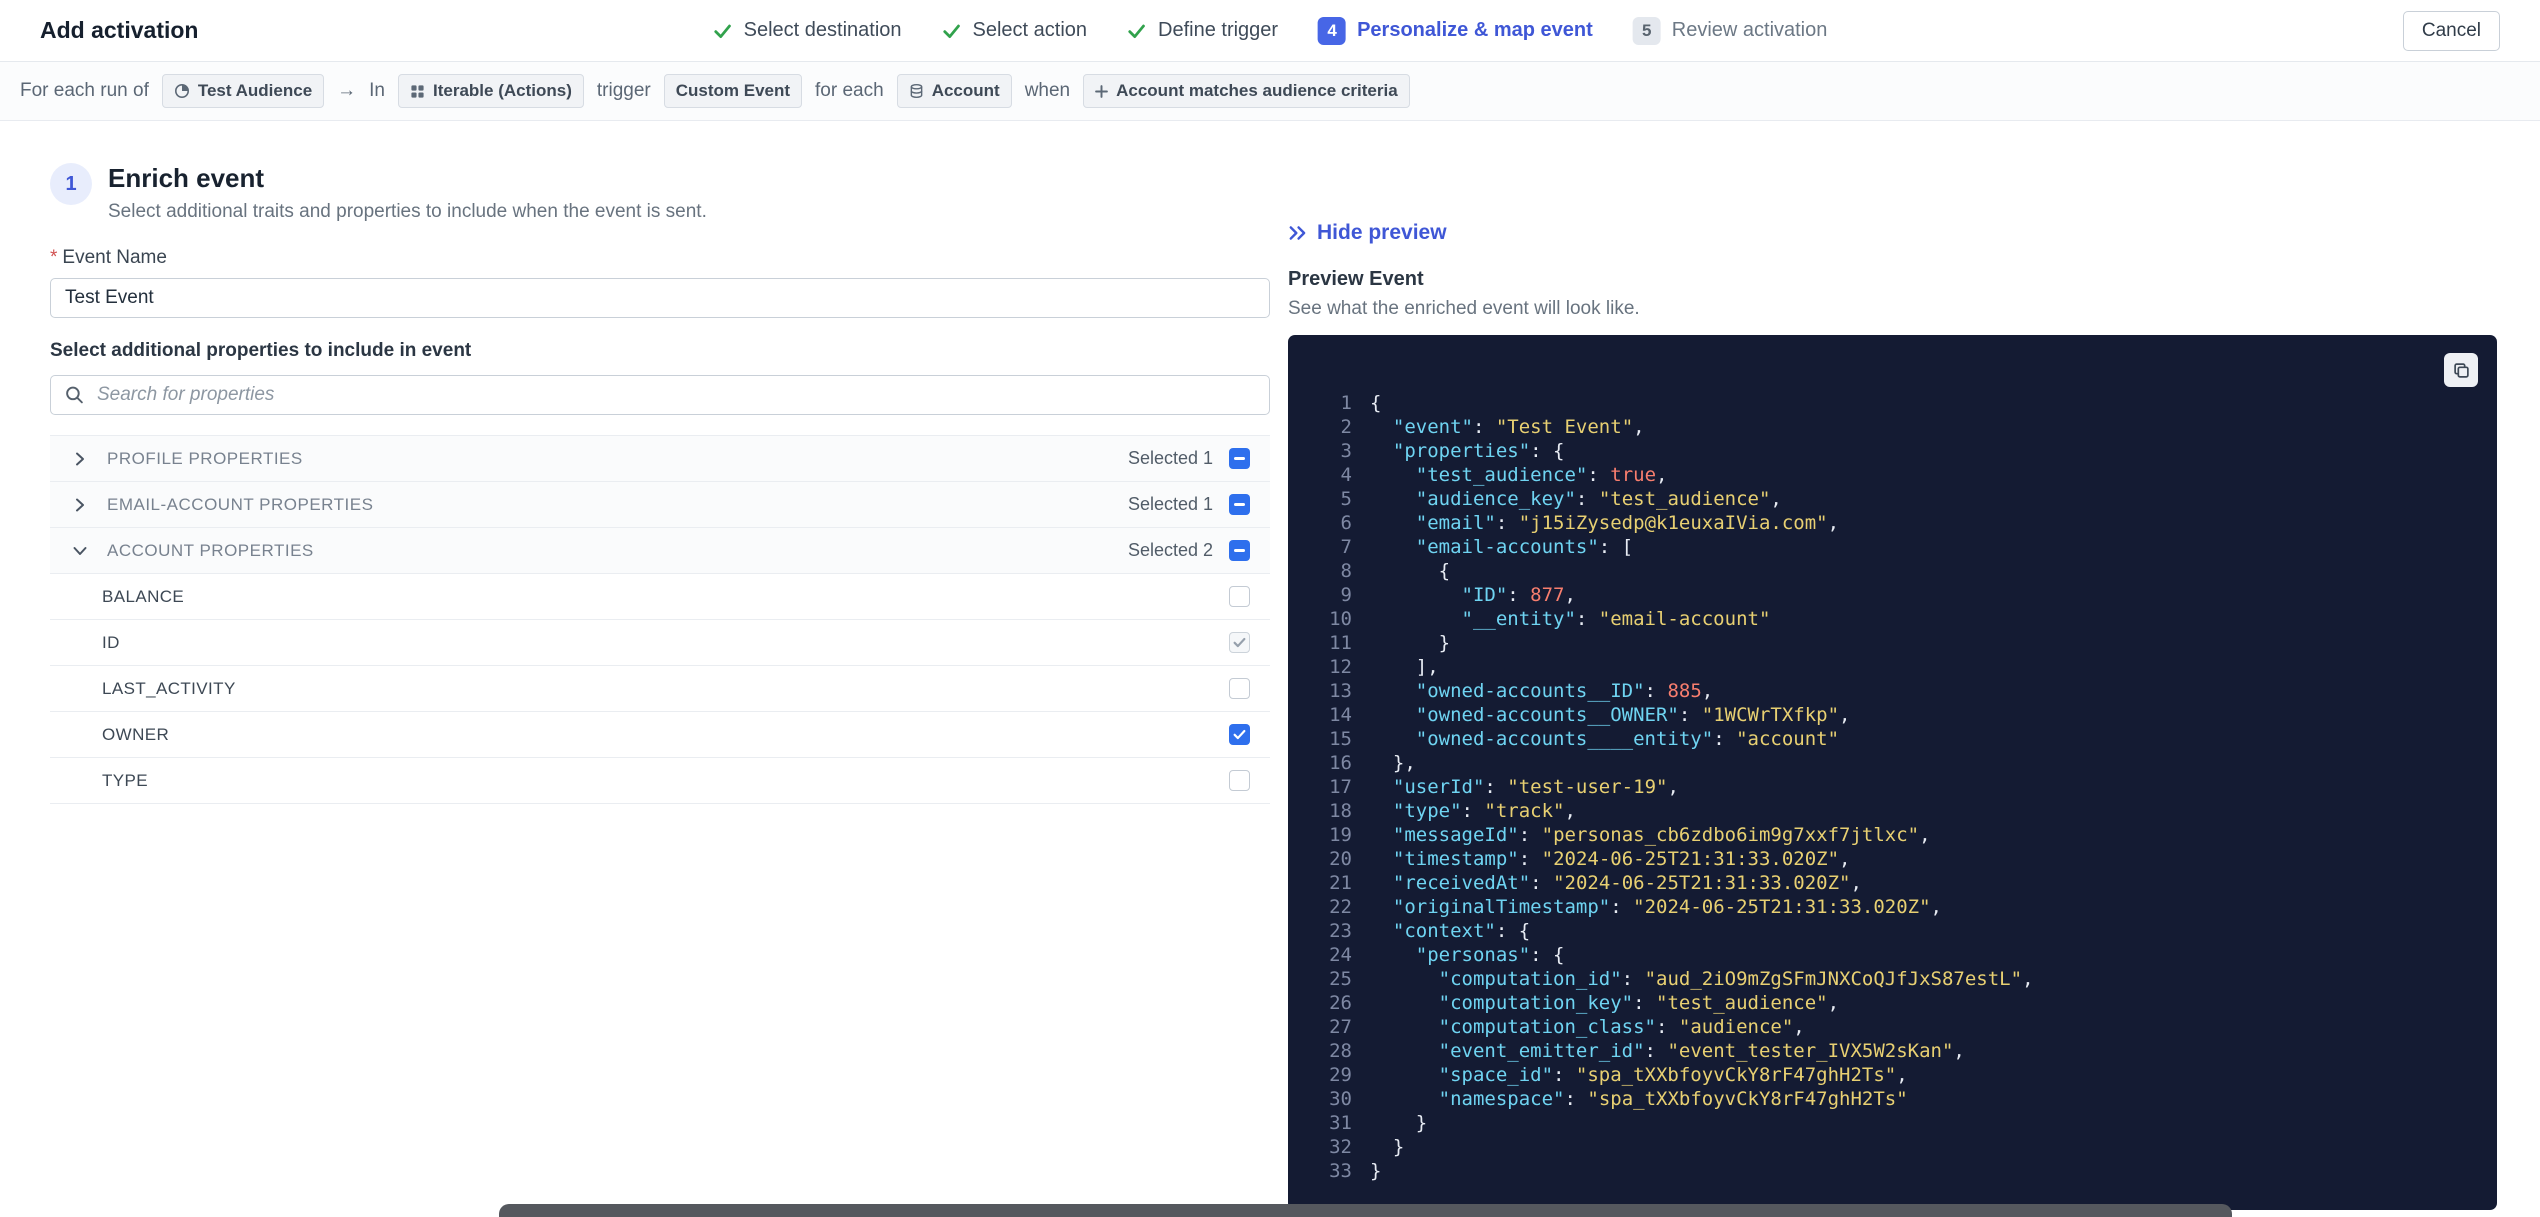 The image size is (2540, 1217). Describe the element at coordinates (660, 298) in the screenshot. I see `event-name-input` at that location.